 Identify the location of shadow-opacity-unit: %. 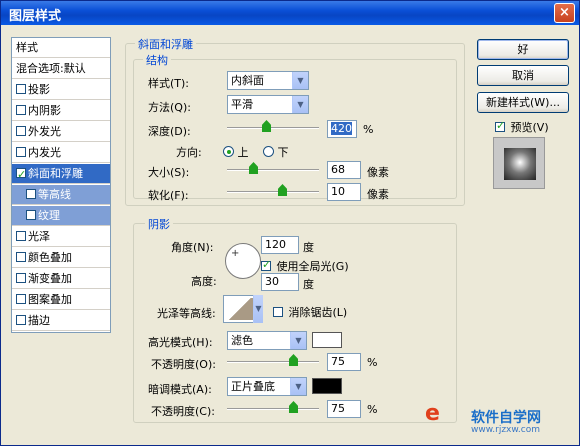
(372, 409).